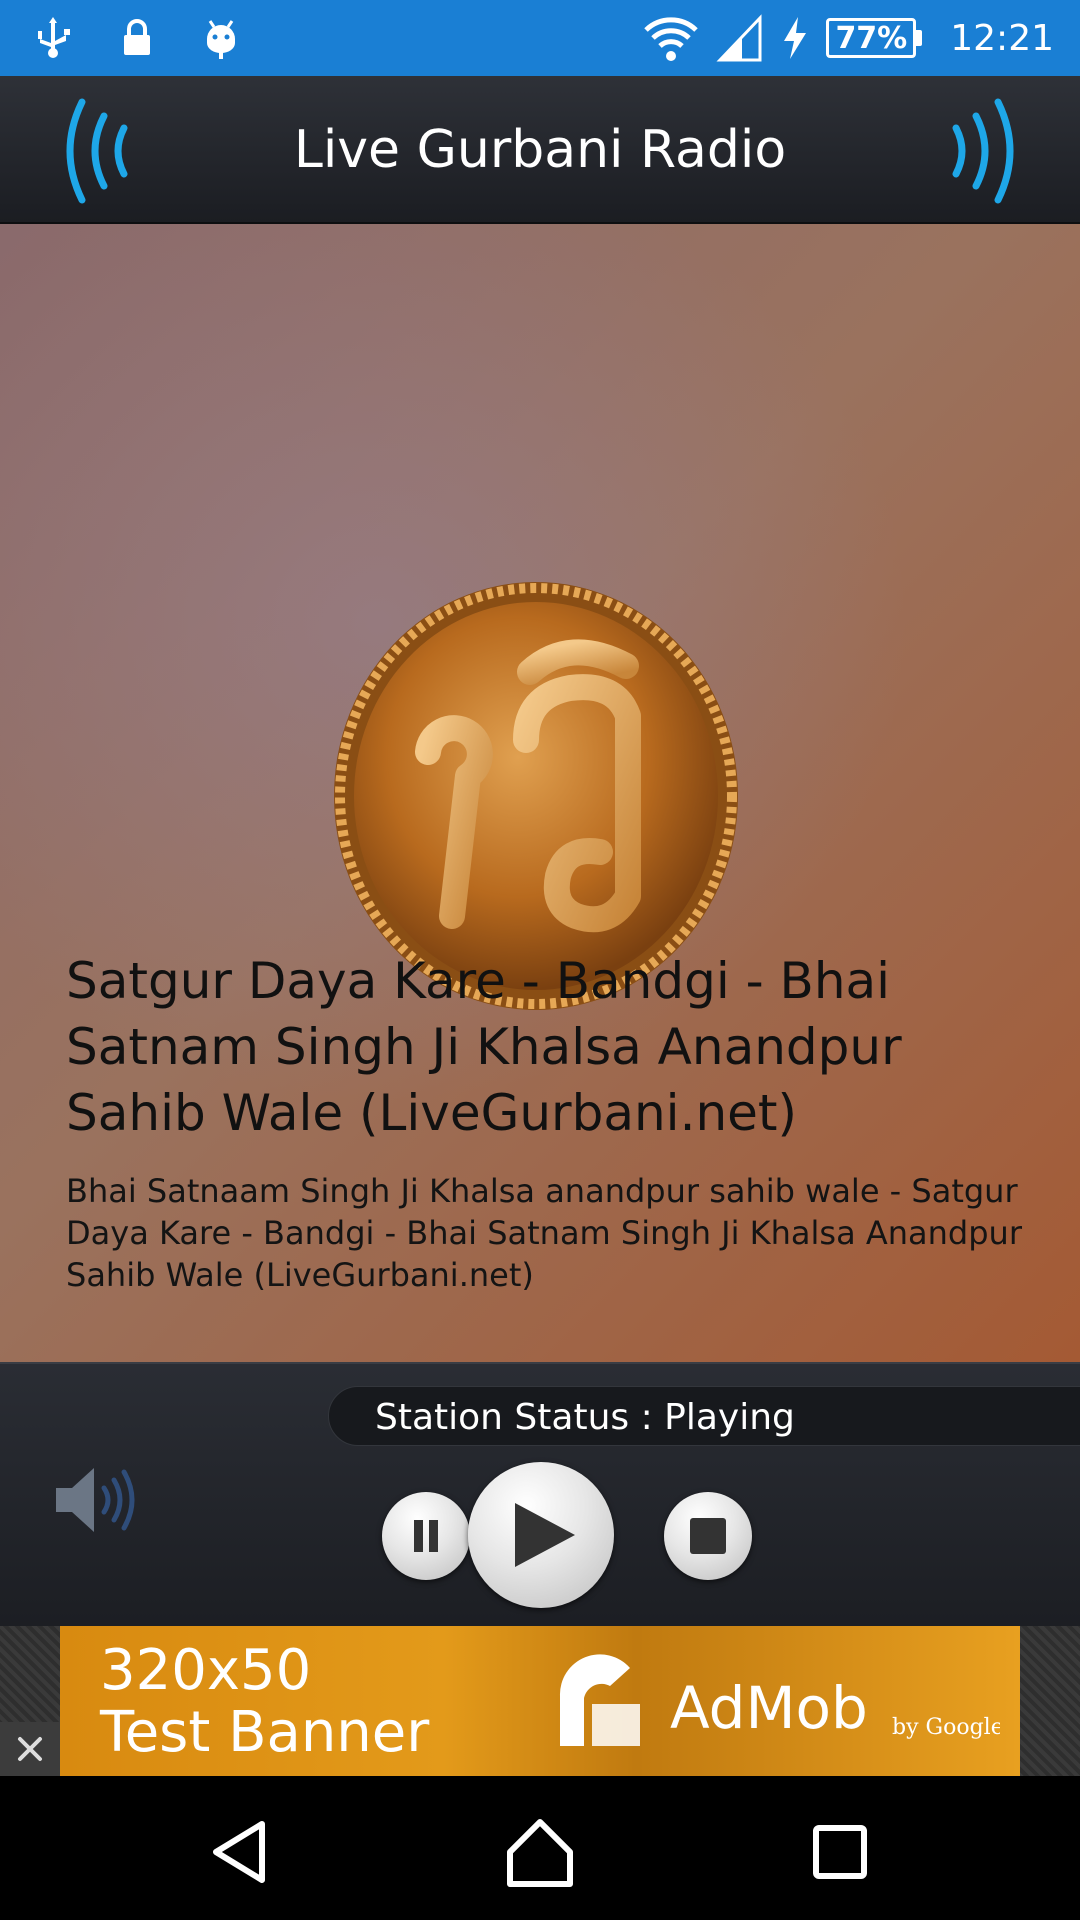  Describe the element at coordinates (671, 38) in the screenshot. I see `wifi-icon` at that location.